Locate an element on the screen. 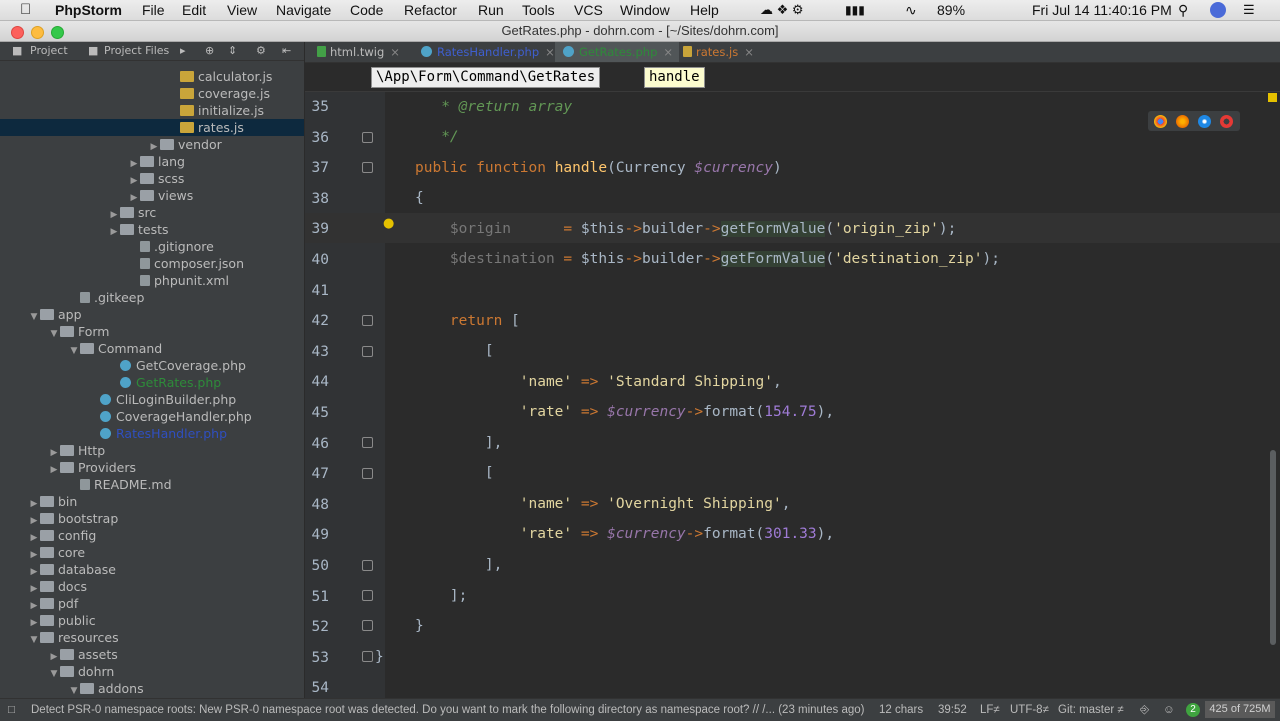 The image size is (1280, 721). caret-position: 39:52 is located at coordinates (952, 710).